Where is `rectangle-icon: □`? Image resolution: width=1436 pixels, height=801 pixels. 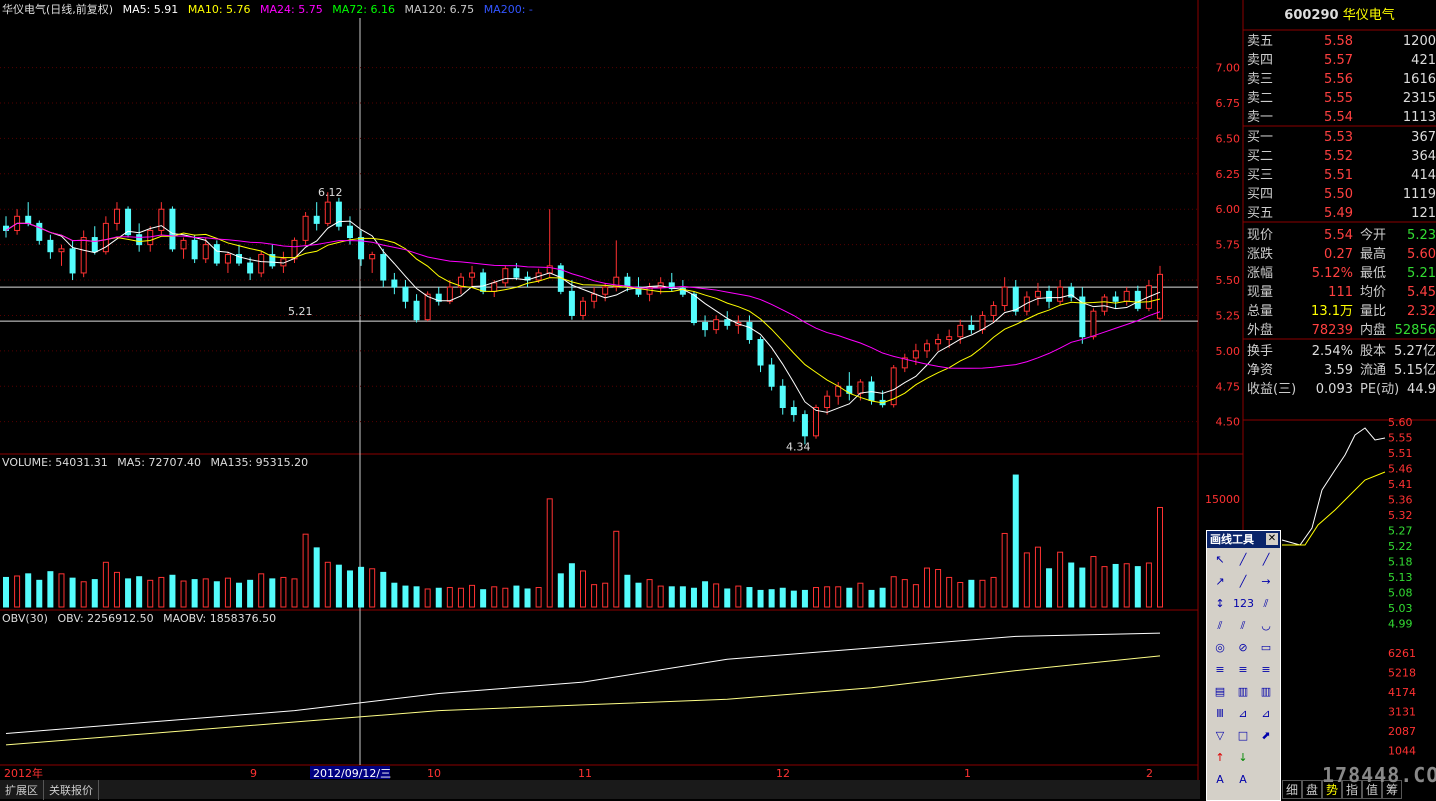 rectangle-icon: □ is located at coordinates (1243, 736).